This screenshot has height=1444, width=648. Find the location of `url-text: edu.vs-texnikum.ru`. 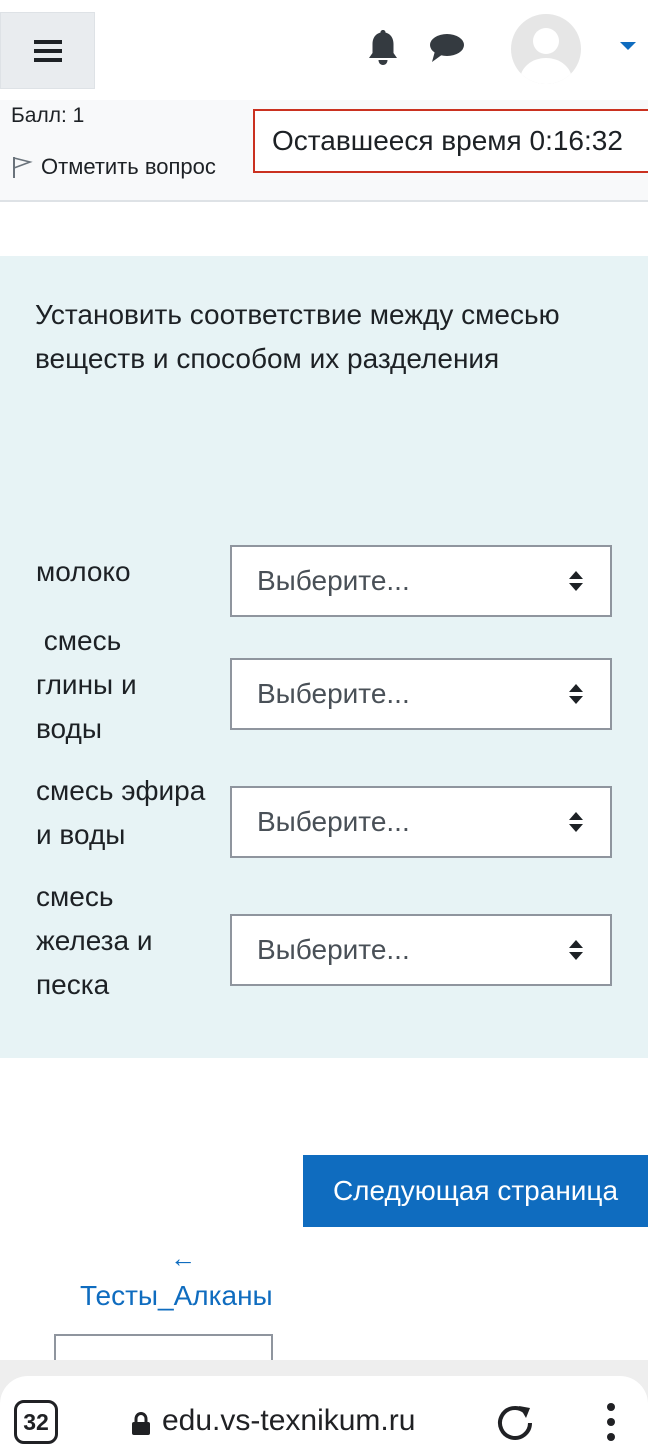

url-text: edu.vs-texnikum.ru is located at coordinates (288, 1421).